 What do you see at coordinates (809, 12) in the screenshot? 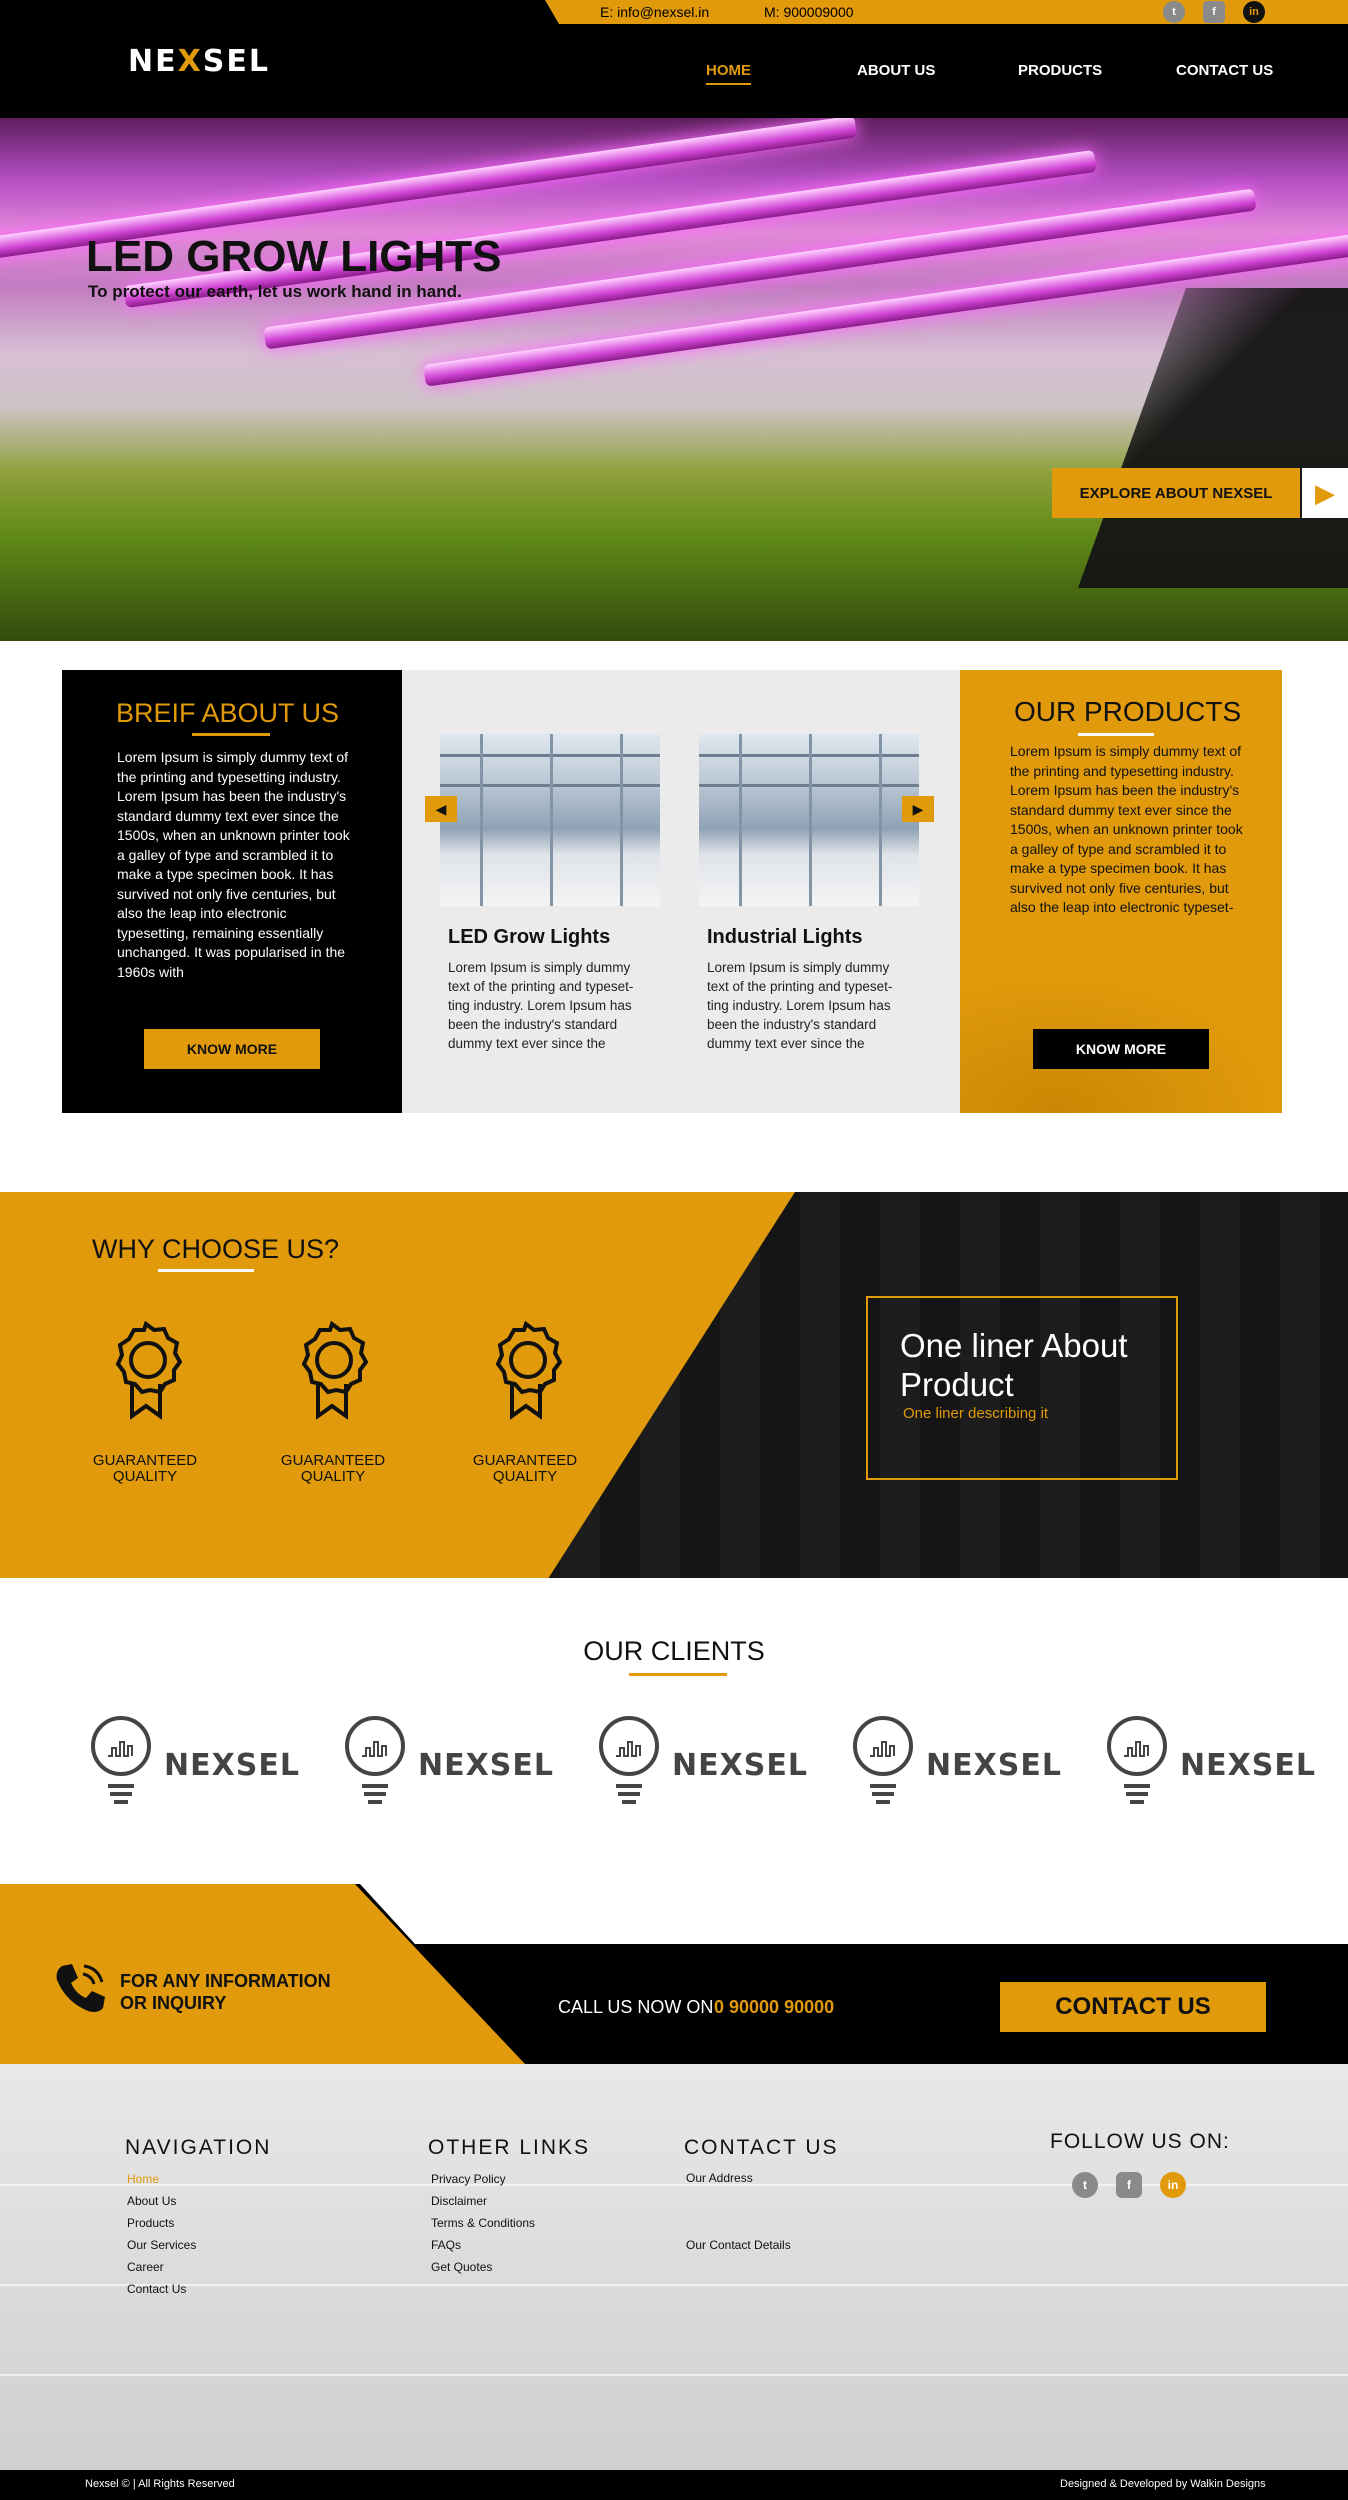
I see `topbar-phone: M: 900009000` at bounding box center [809, 12].